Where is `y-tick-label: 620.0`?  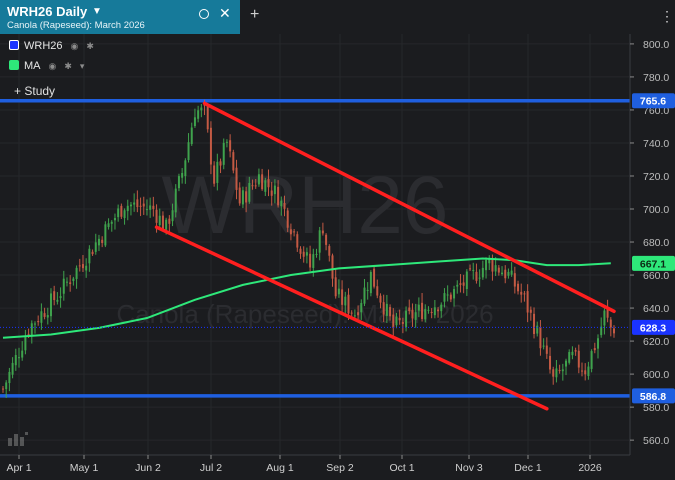 y-tick-label: 620.0 is located at coordinates (656, 342).